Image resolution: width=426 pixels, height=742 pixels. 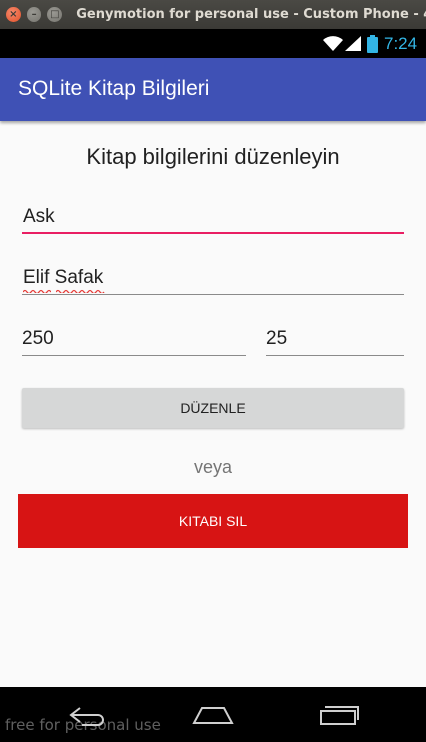 I want to click on window-minimize-icon: –, so click(x=34, y=14).